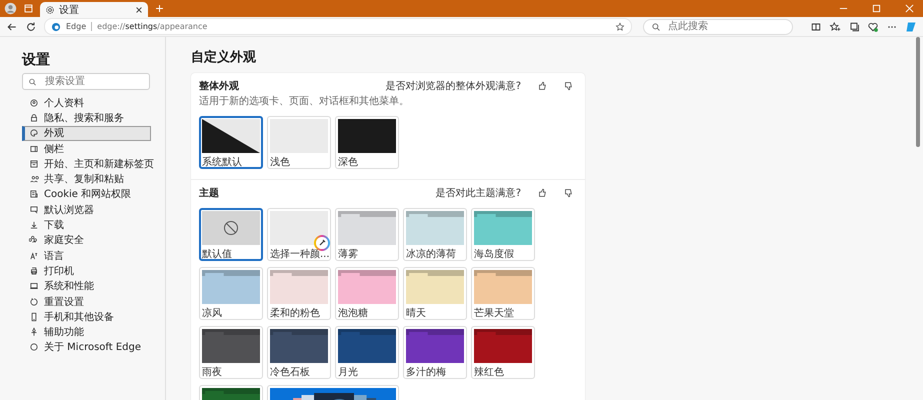  I want to click on star-icon, so click(620, 27).